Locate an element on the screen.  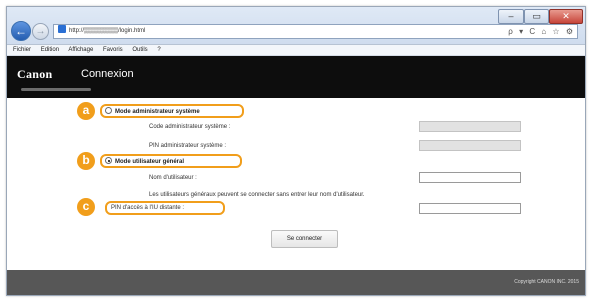
address-url: http://▒▒▒▒▒▒▒▒/login.html is located at coordinates (107, 31).